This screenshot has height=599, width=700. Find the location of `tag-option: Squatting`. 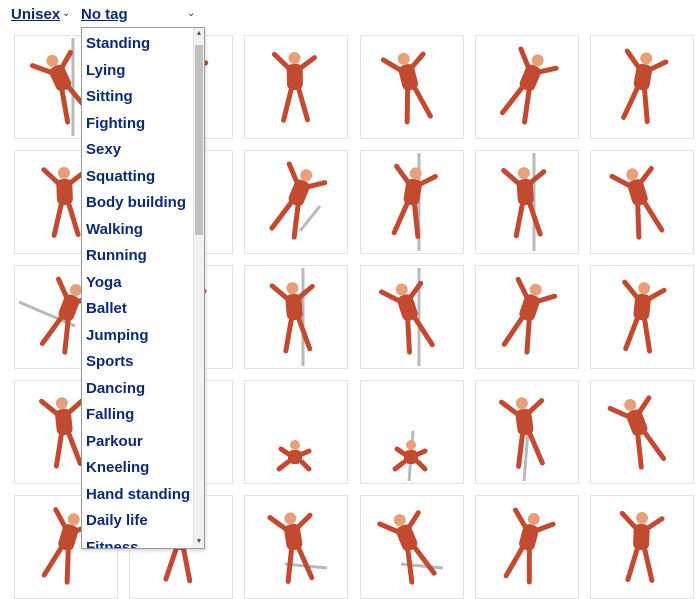

tag-option: Squatting is located at coordinates (138, 177).